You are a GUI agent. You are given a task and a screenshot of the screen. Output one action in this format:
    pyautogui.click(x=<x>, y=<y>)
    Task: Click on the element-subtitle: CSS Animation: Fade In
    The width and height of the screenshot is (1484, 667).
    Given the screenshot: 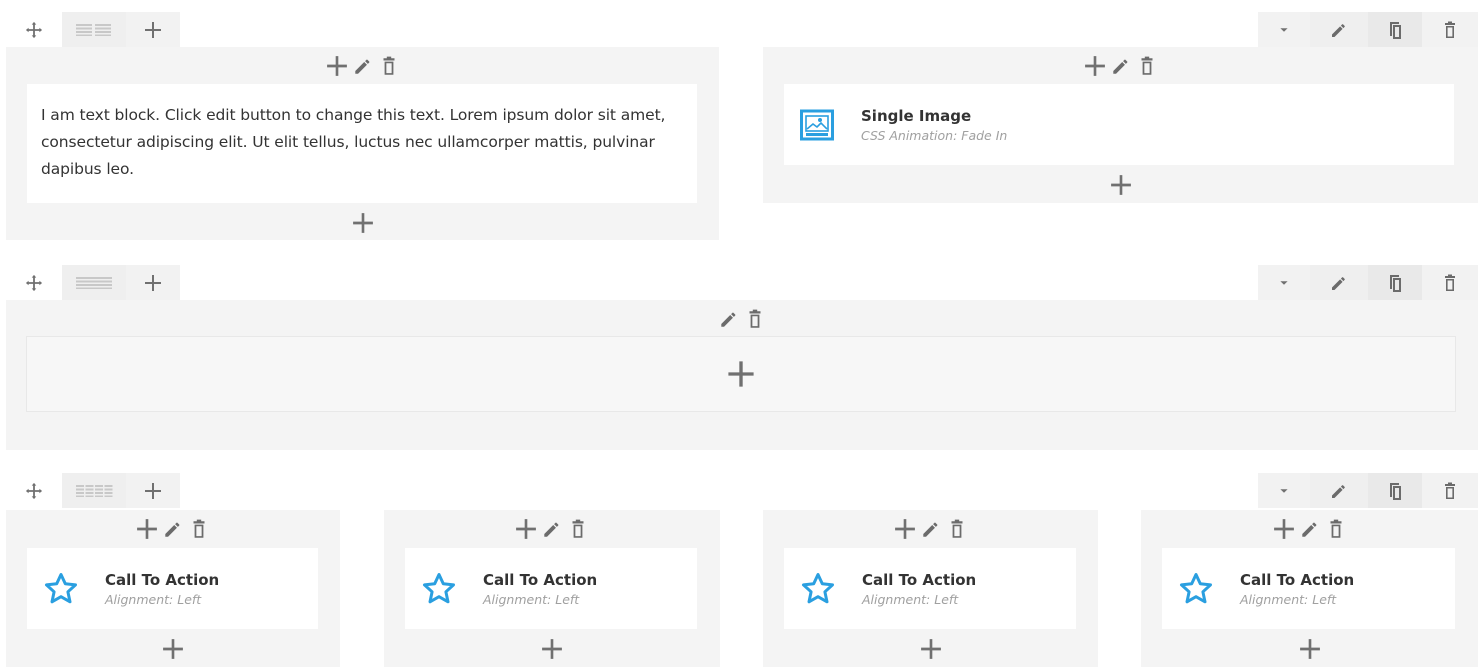 What is the action you would take?
    pyautogui.click(x=934, y=135)
    